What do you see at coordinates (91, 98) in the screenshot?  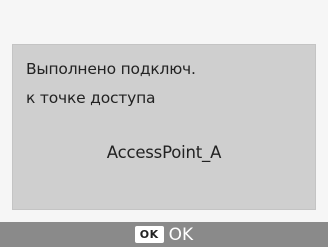 I see `message-line-2: к точке доступа` at bounding box center [91, 98].